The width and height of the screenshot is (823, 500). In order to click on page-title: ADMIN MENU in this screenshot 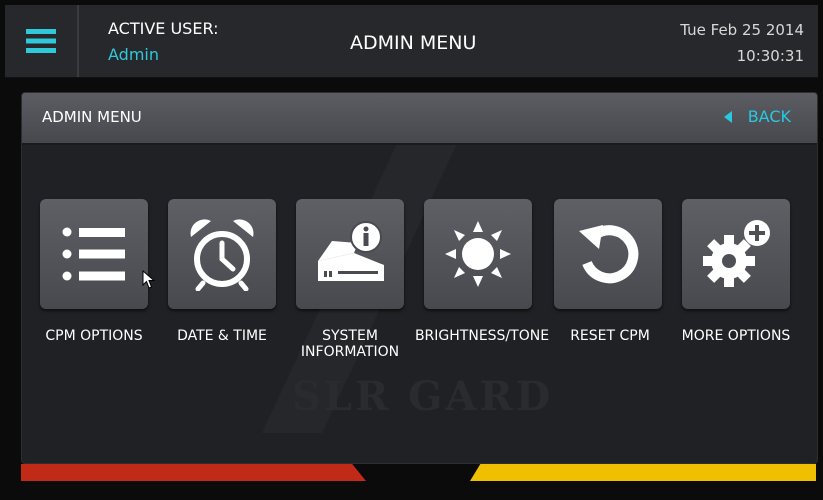, I will do `click(413, 43)`.